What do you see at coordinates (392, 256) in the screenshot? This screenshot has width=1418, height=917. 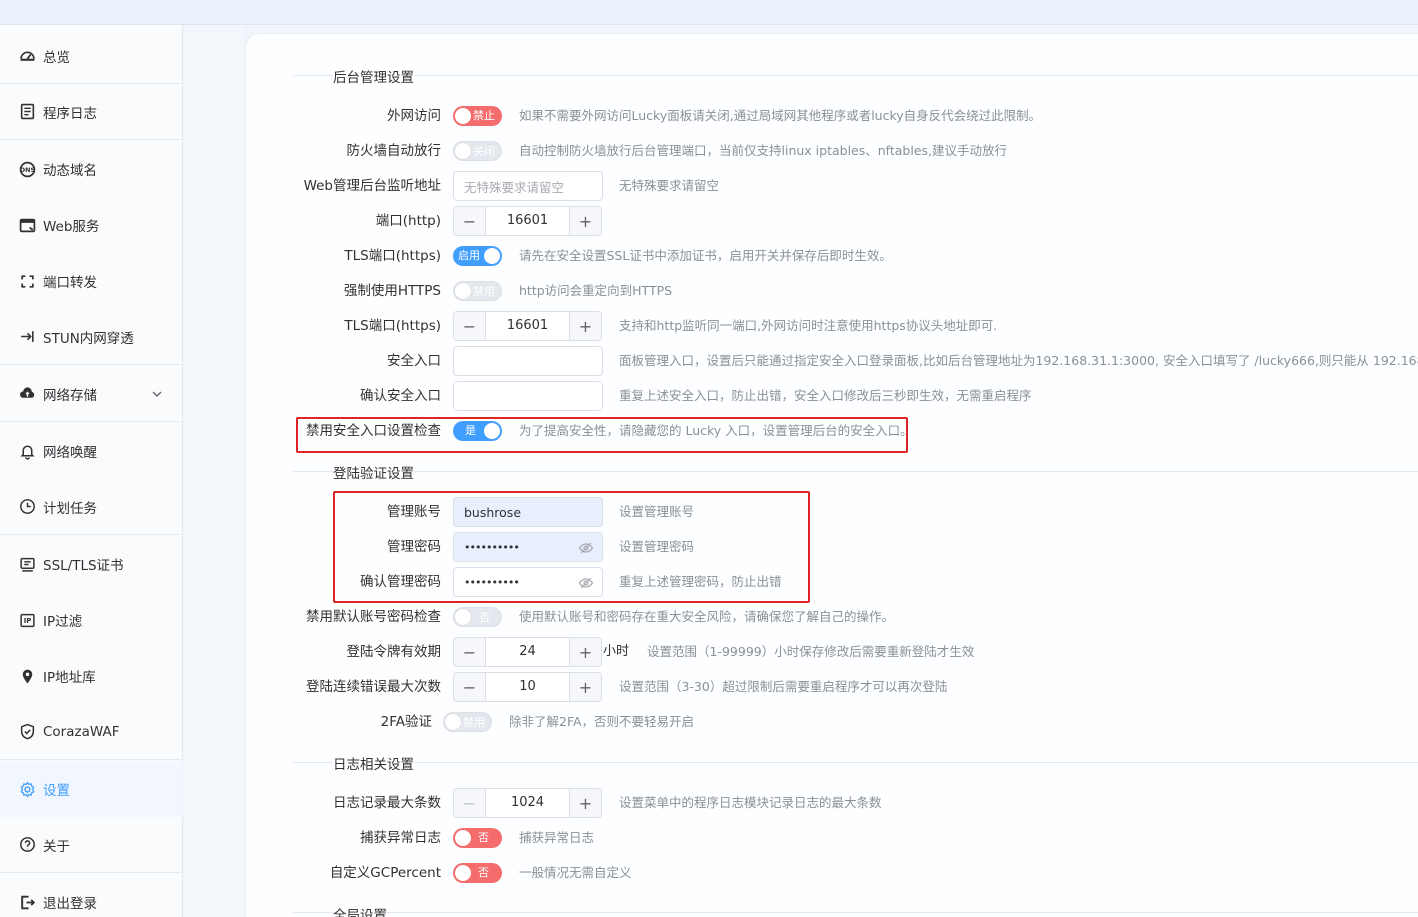 I see `field-label: TLS端口(https)` at bounding box center [392, 256].